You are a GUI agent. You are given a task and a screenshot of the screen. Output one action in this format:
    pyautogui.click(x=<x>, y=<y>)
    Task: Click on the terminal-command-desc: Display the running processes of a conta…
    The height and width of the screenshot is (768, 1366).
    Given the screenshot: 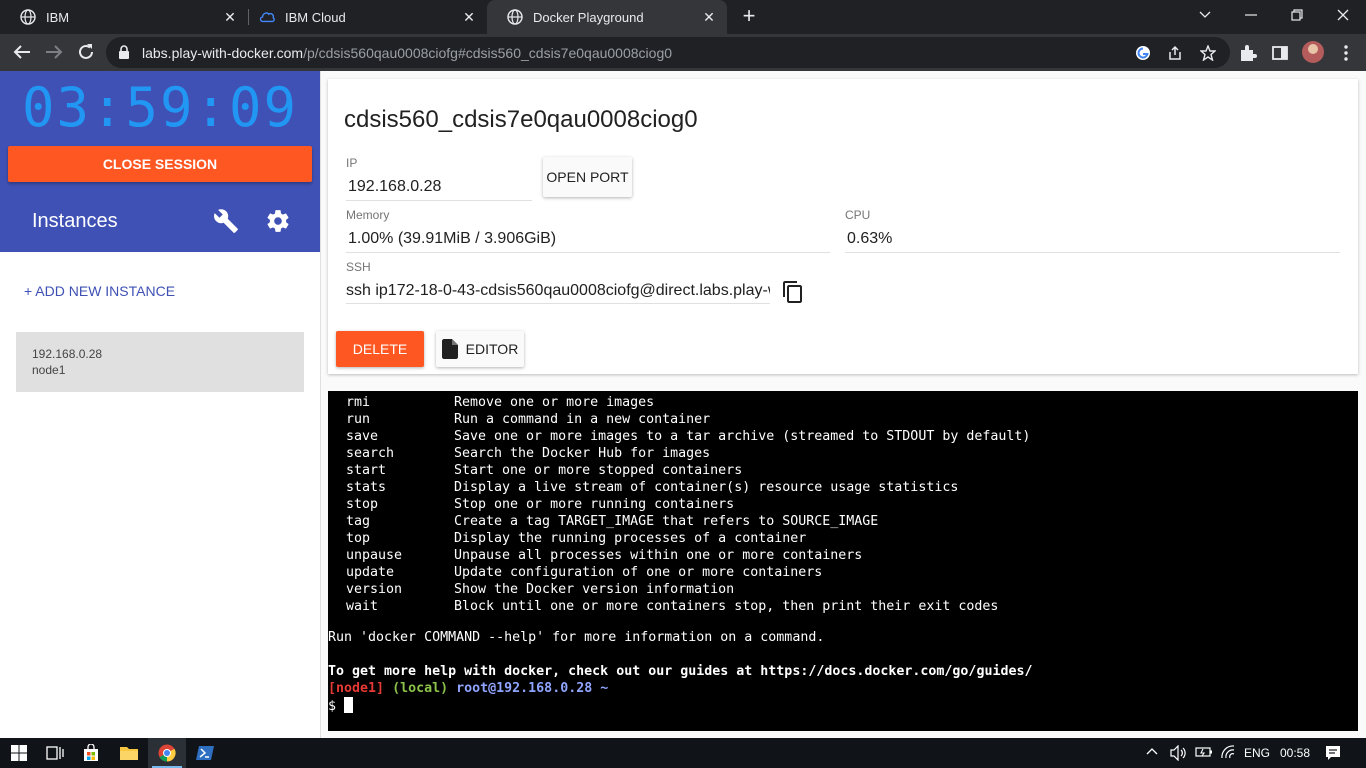 What is the action you would take?
    pyautogui.click(x=630, y=538)
    